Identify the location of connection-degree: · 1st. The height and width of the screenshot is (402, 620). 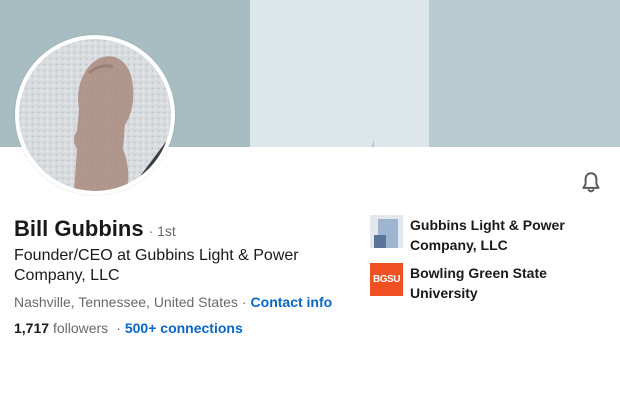
(162, 231).